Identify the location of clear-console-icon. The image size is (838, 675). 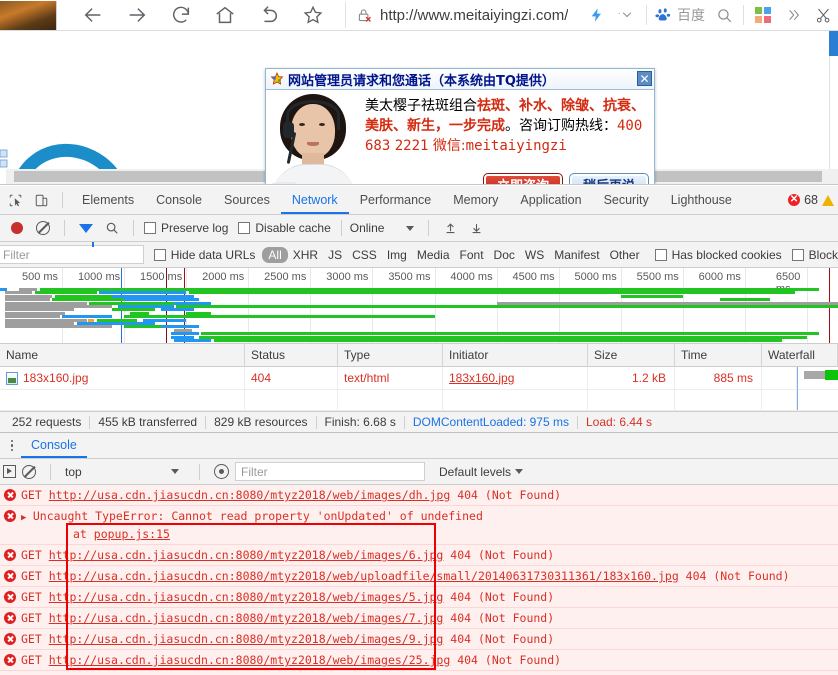
(29, 471).